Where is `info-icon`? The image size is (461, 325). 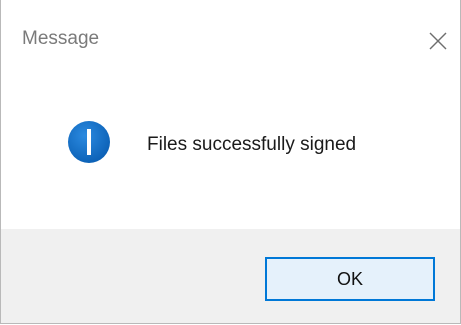
info-icon is located at coordinates (89, 142).